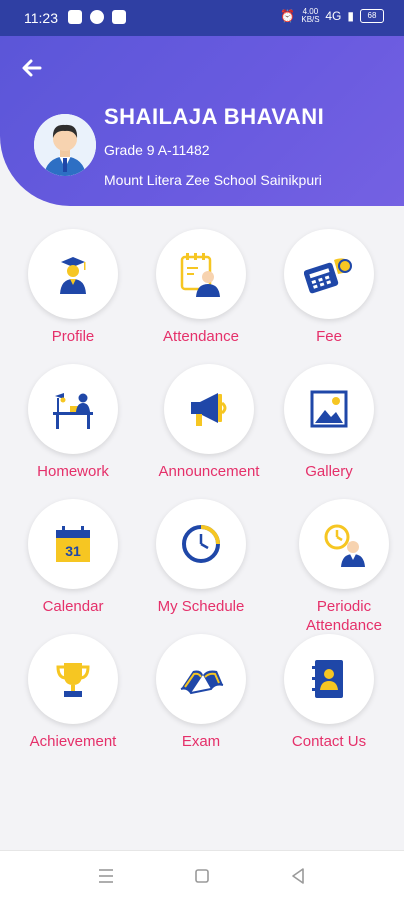  I want to click on contacts-book-icon, so click(327, 679).